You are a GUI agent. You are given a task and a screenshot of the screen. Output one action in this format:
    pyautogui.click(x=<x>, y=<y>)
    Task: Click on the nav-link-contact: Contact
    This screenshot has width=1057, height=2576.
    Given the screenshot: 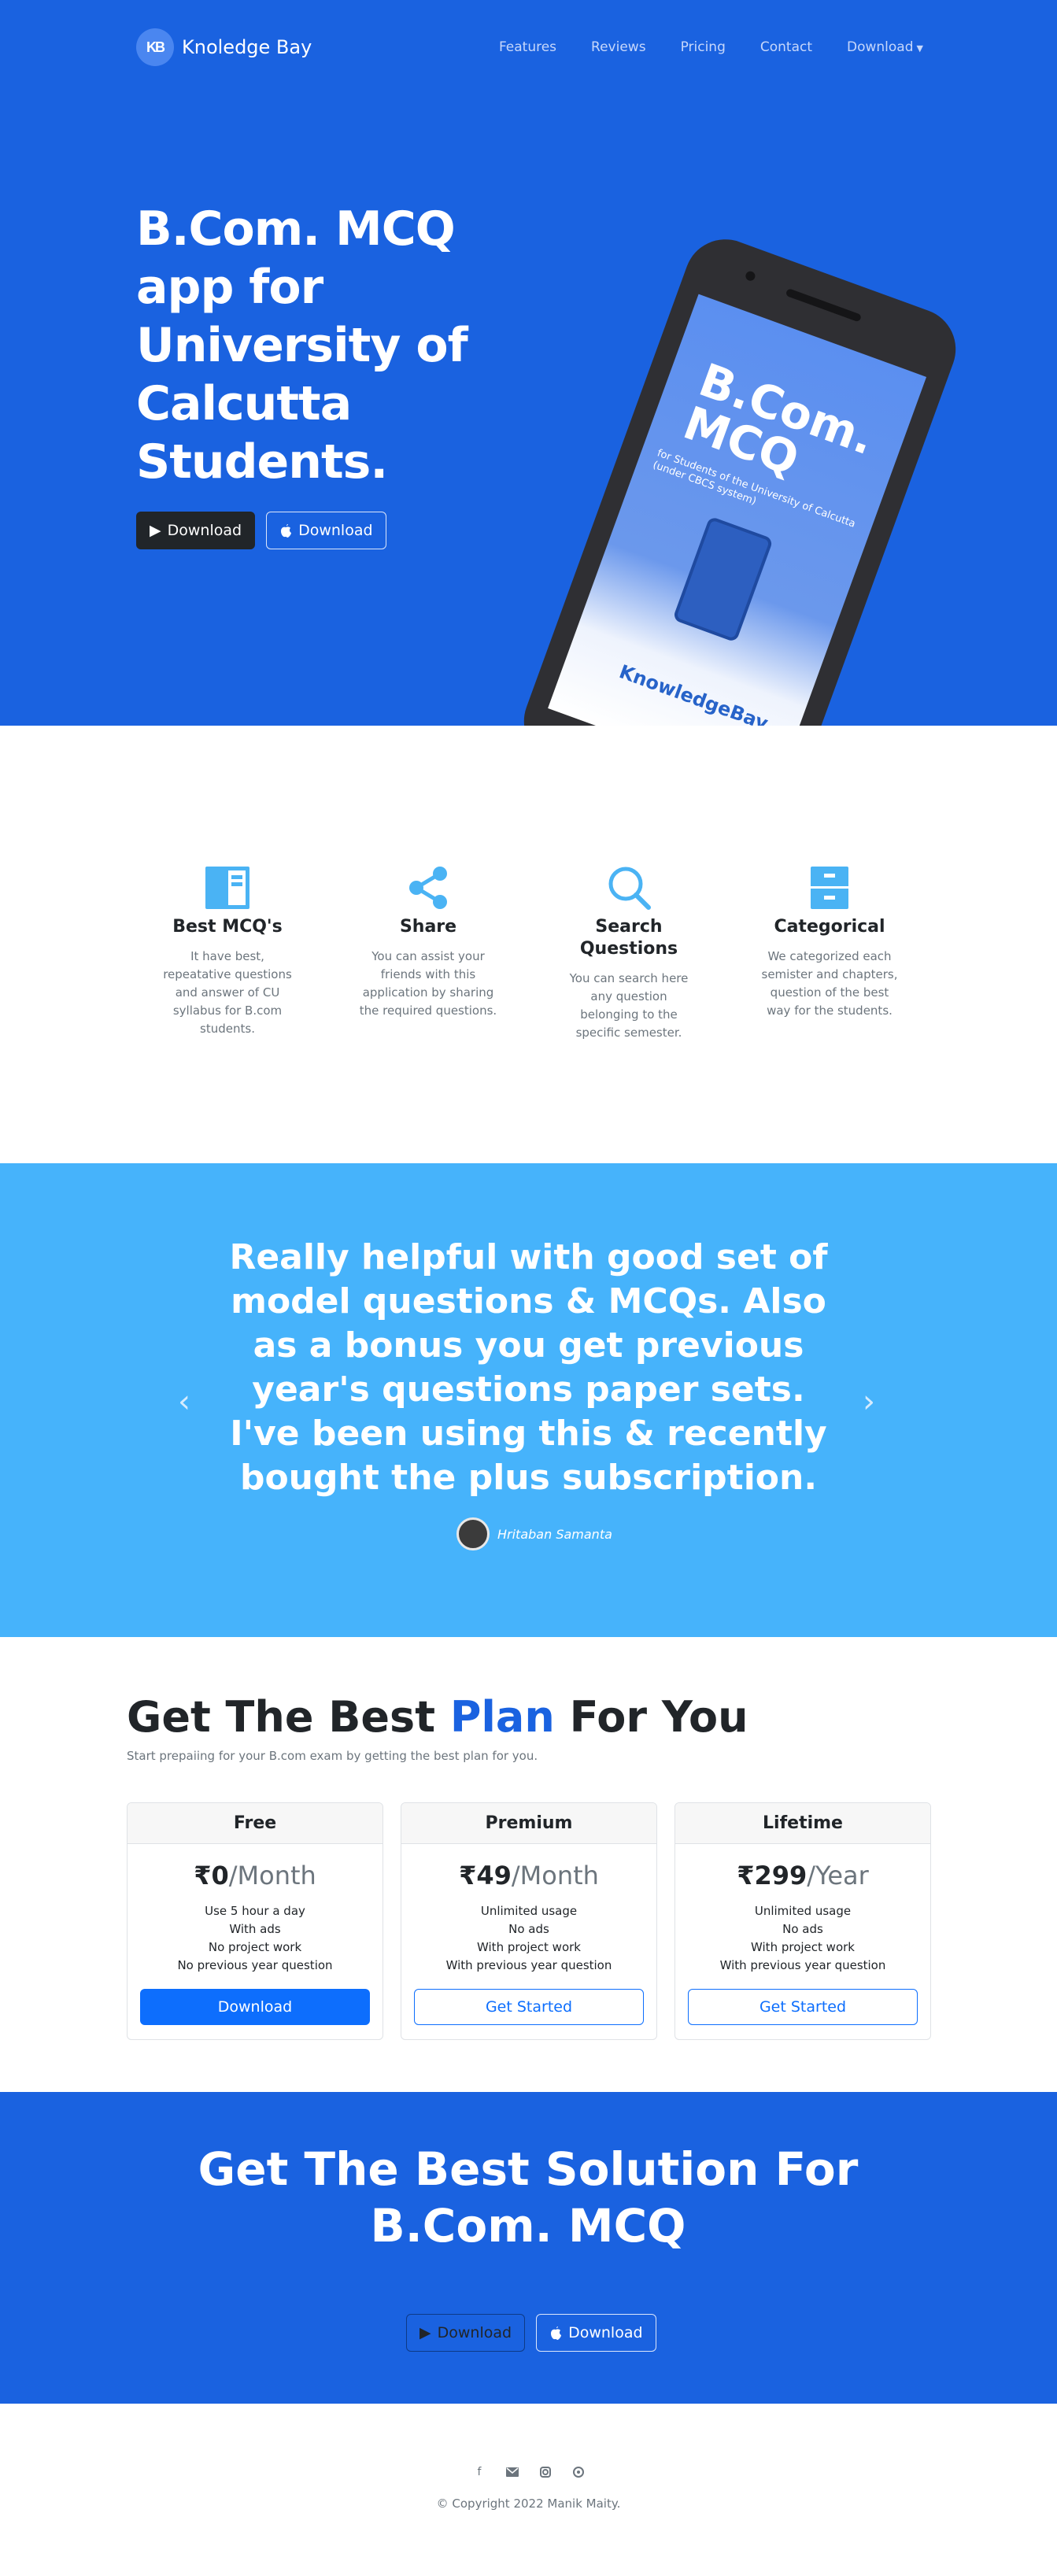 What is the action you would take?
    pyautogui.click(x=786, y=47)
    